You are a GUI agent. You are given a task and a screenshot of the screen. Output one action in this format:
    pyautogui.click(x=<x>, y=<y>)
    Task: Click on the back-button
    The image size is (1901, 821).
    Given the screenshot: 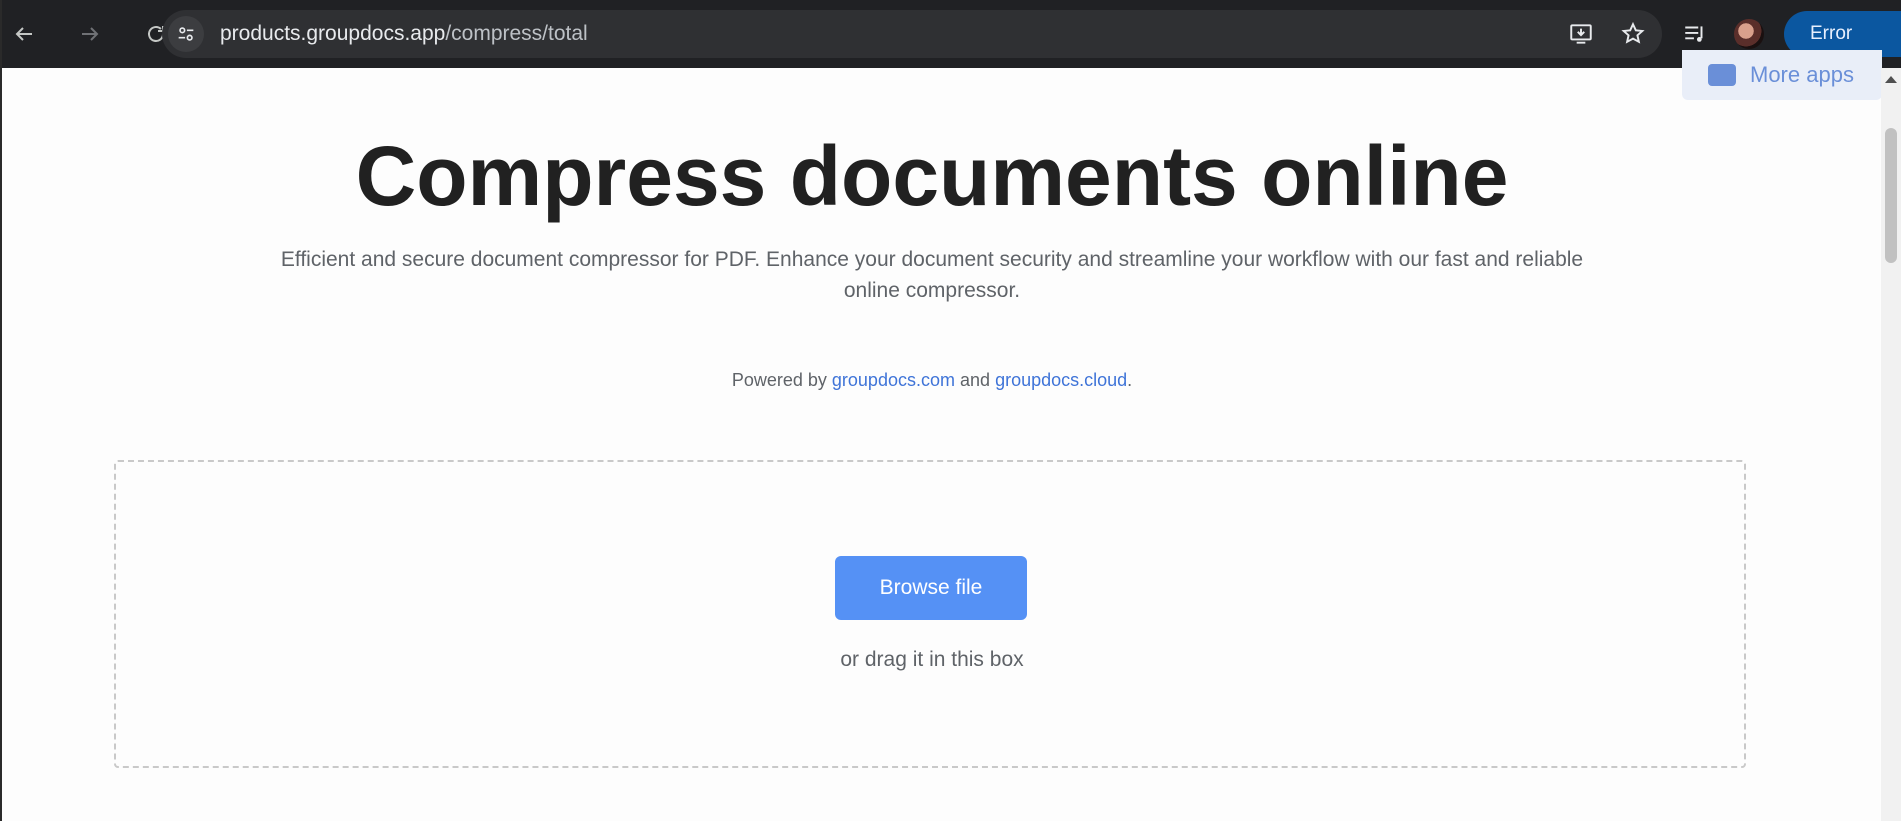 What is the action you would take?
    pyautogui.click(x=24, y=34)
    